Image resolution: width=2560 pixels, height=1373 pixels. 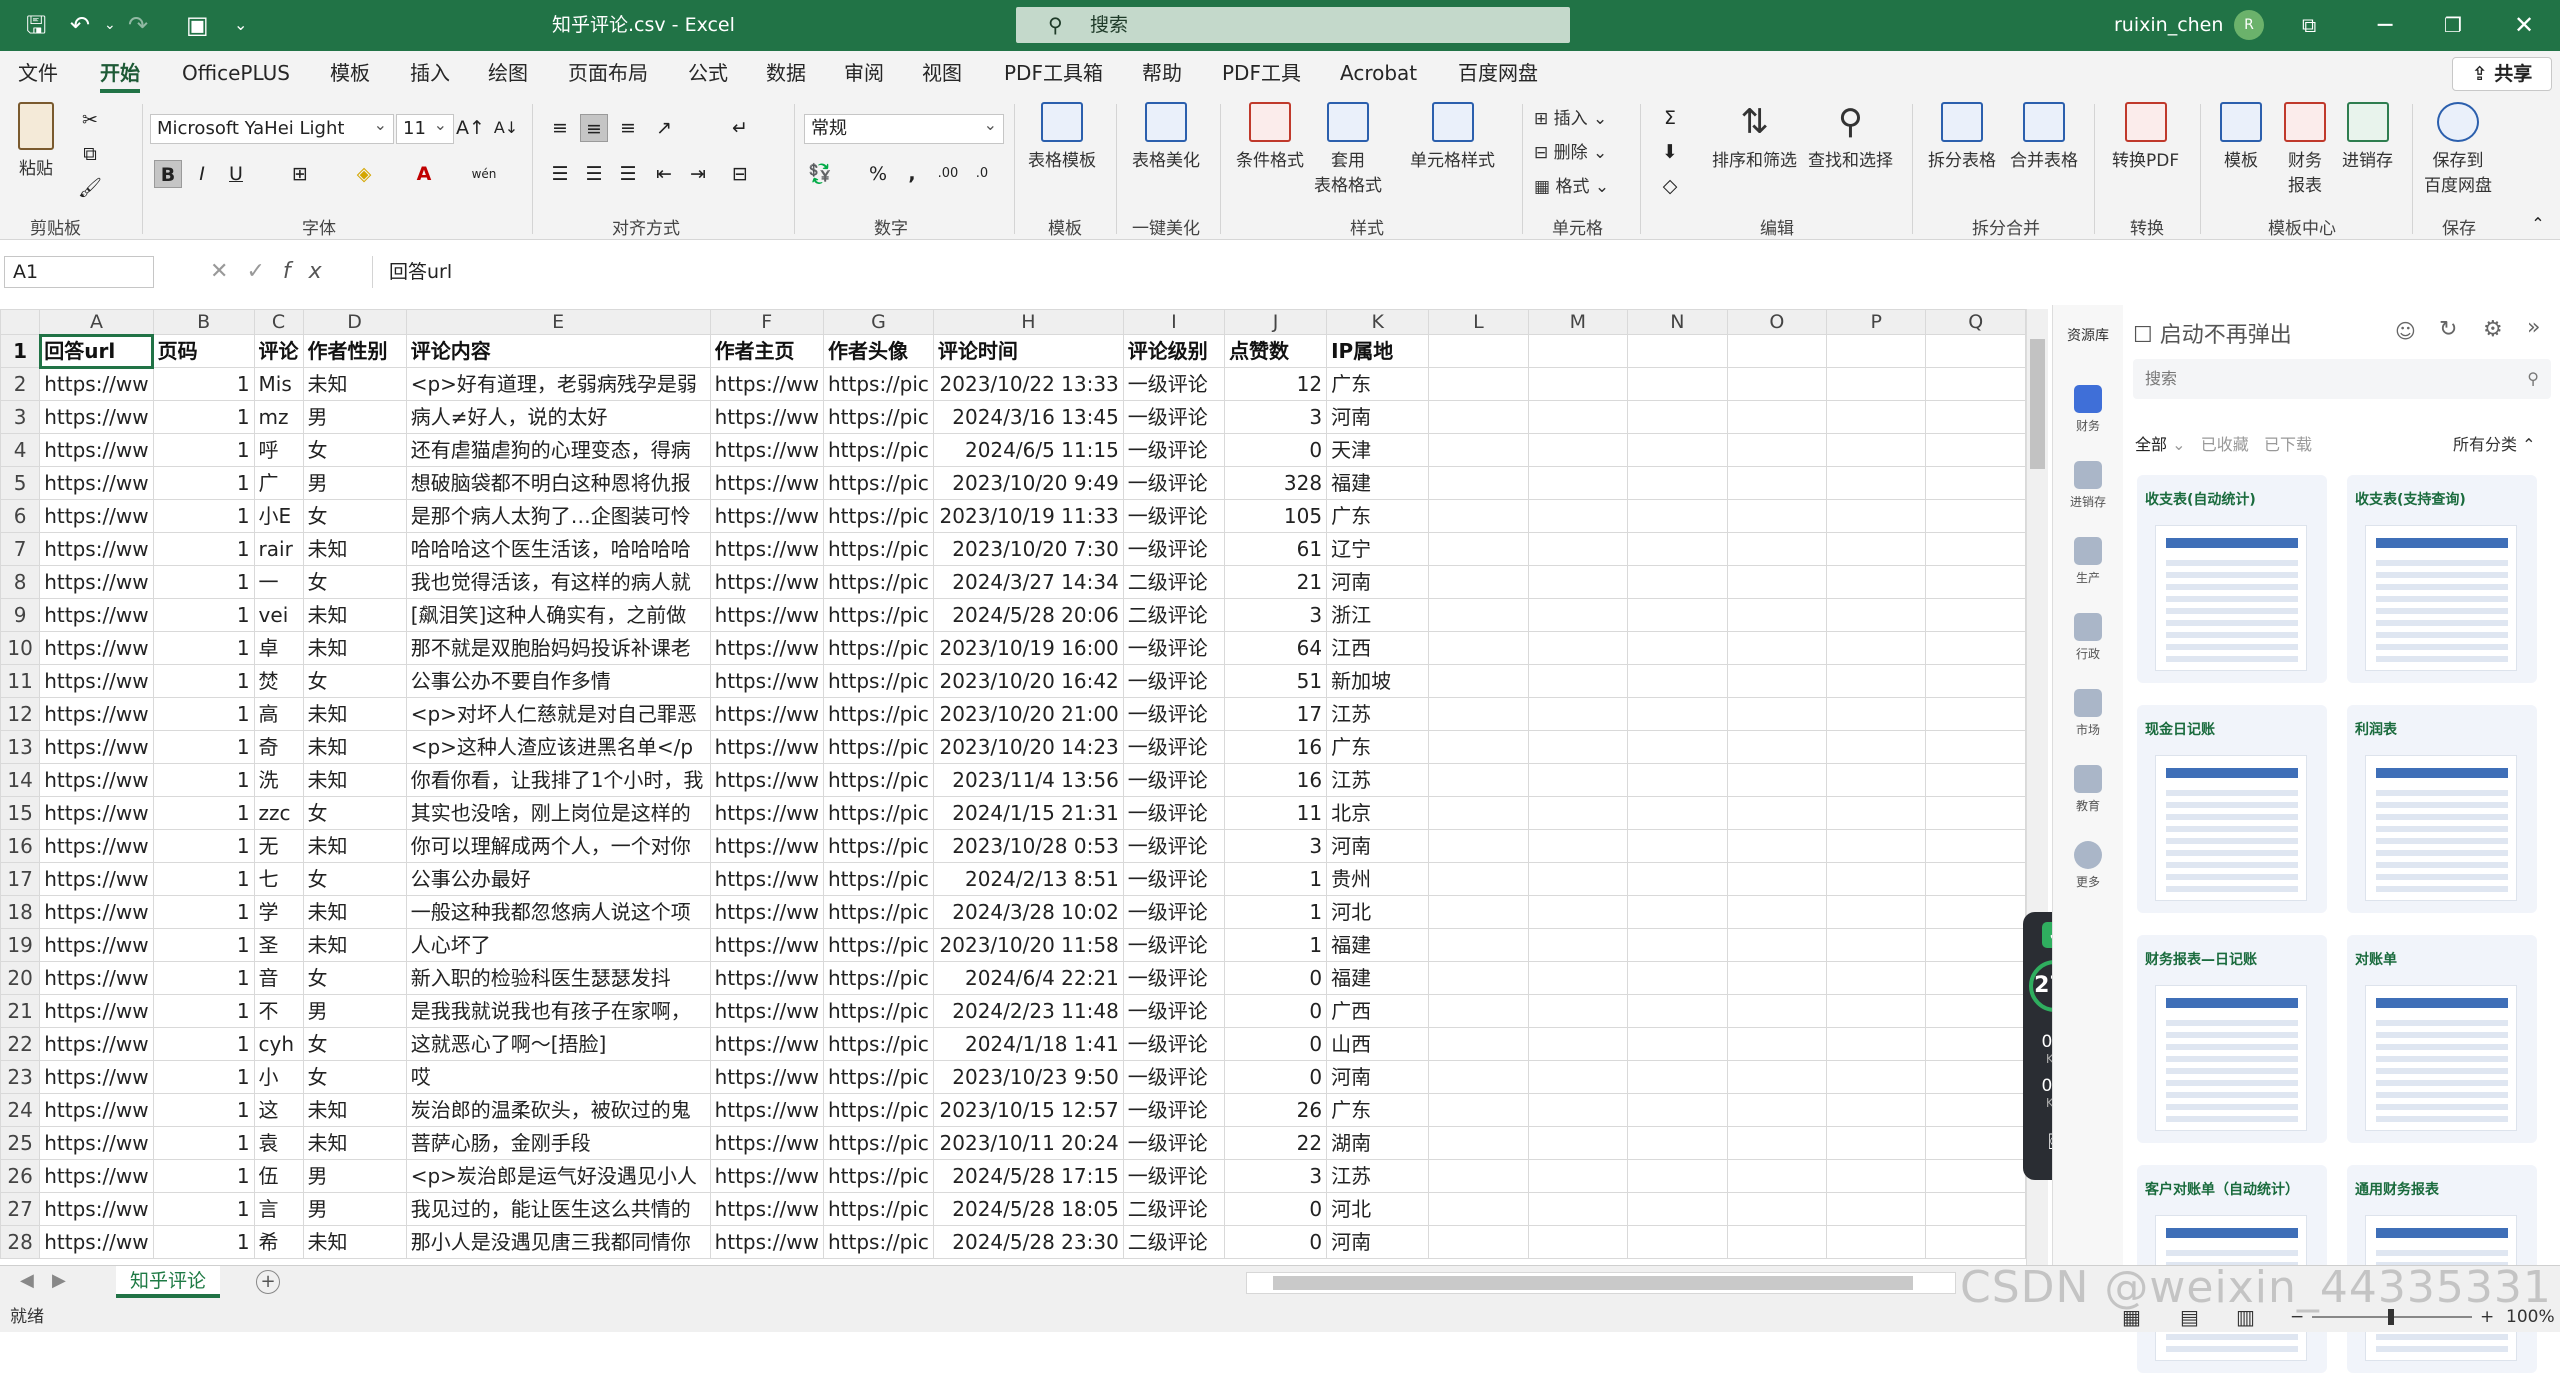 What do you see at coordinates (236, 174) in the screenshot?
I see `underline-button: U` at bounding box center [236, 174].